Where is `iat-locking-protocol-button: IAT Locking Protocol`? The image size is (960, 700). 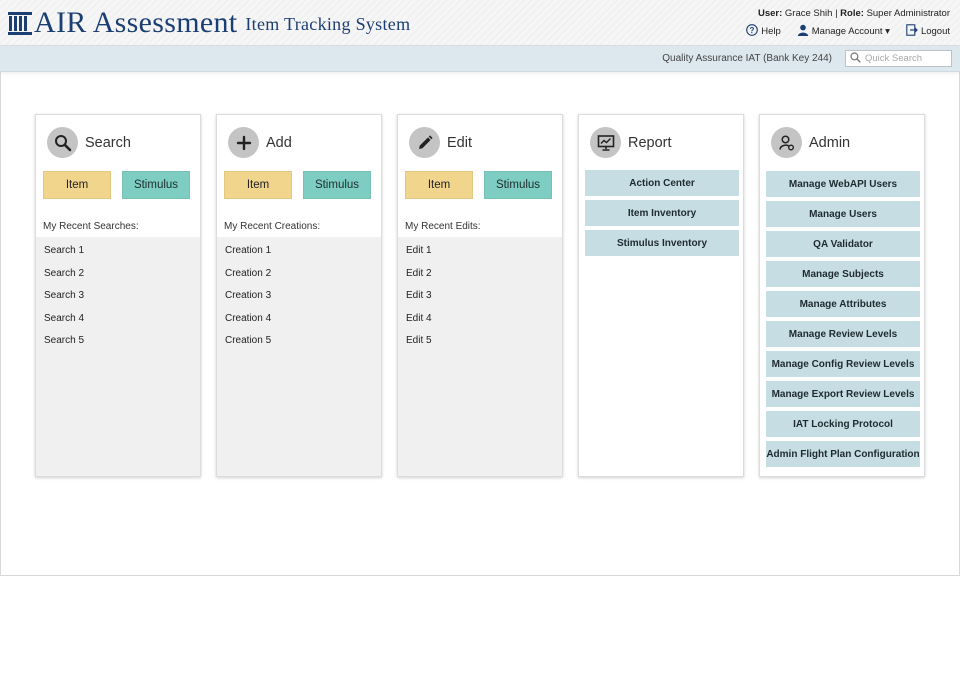
iat-locking-protocol-button: IAT Locking Protocol is located at coordinates (843, 424).